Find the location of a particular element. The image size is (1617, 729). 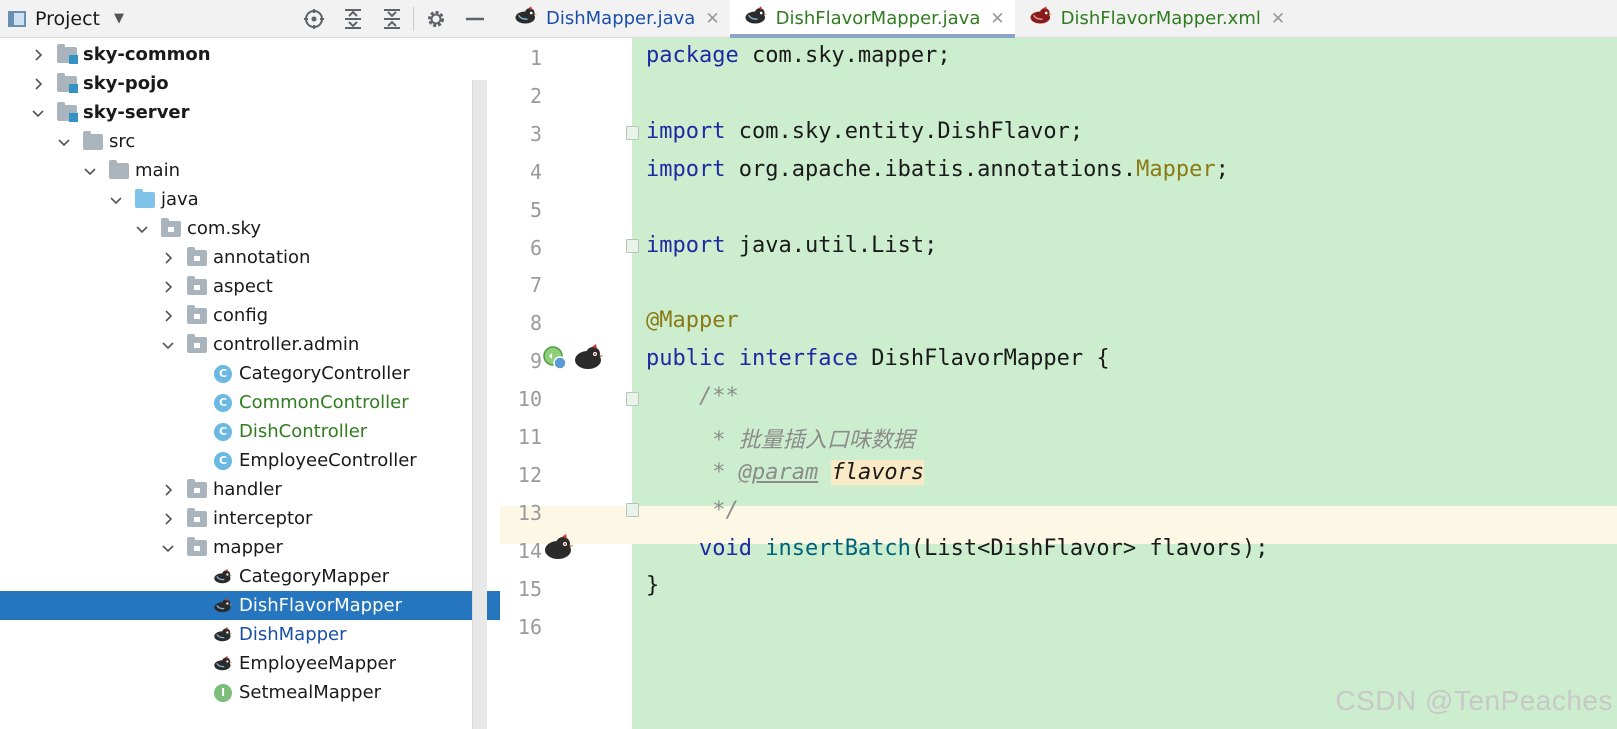

gear-icon is located at coordinates (435, 18).